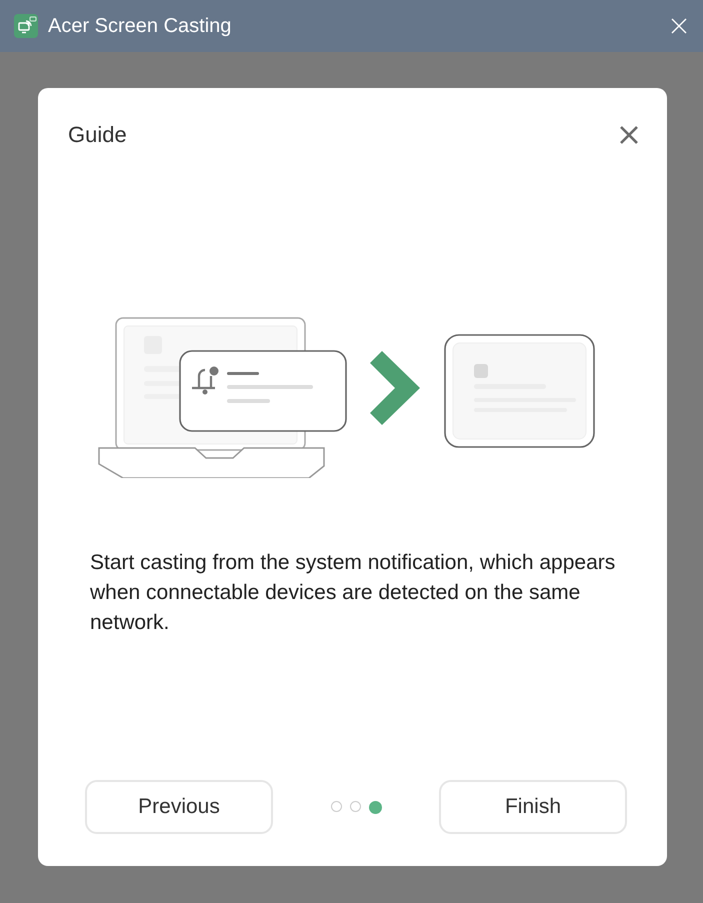 The width and height of the screenshot is (703, 903). Describe the element at coordinates (533, 807) in the screenshot. I see `finish-button: Finish` at that location.